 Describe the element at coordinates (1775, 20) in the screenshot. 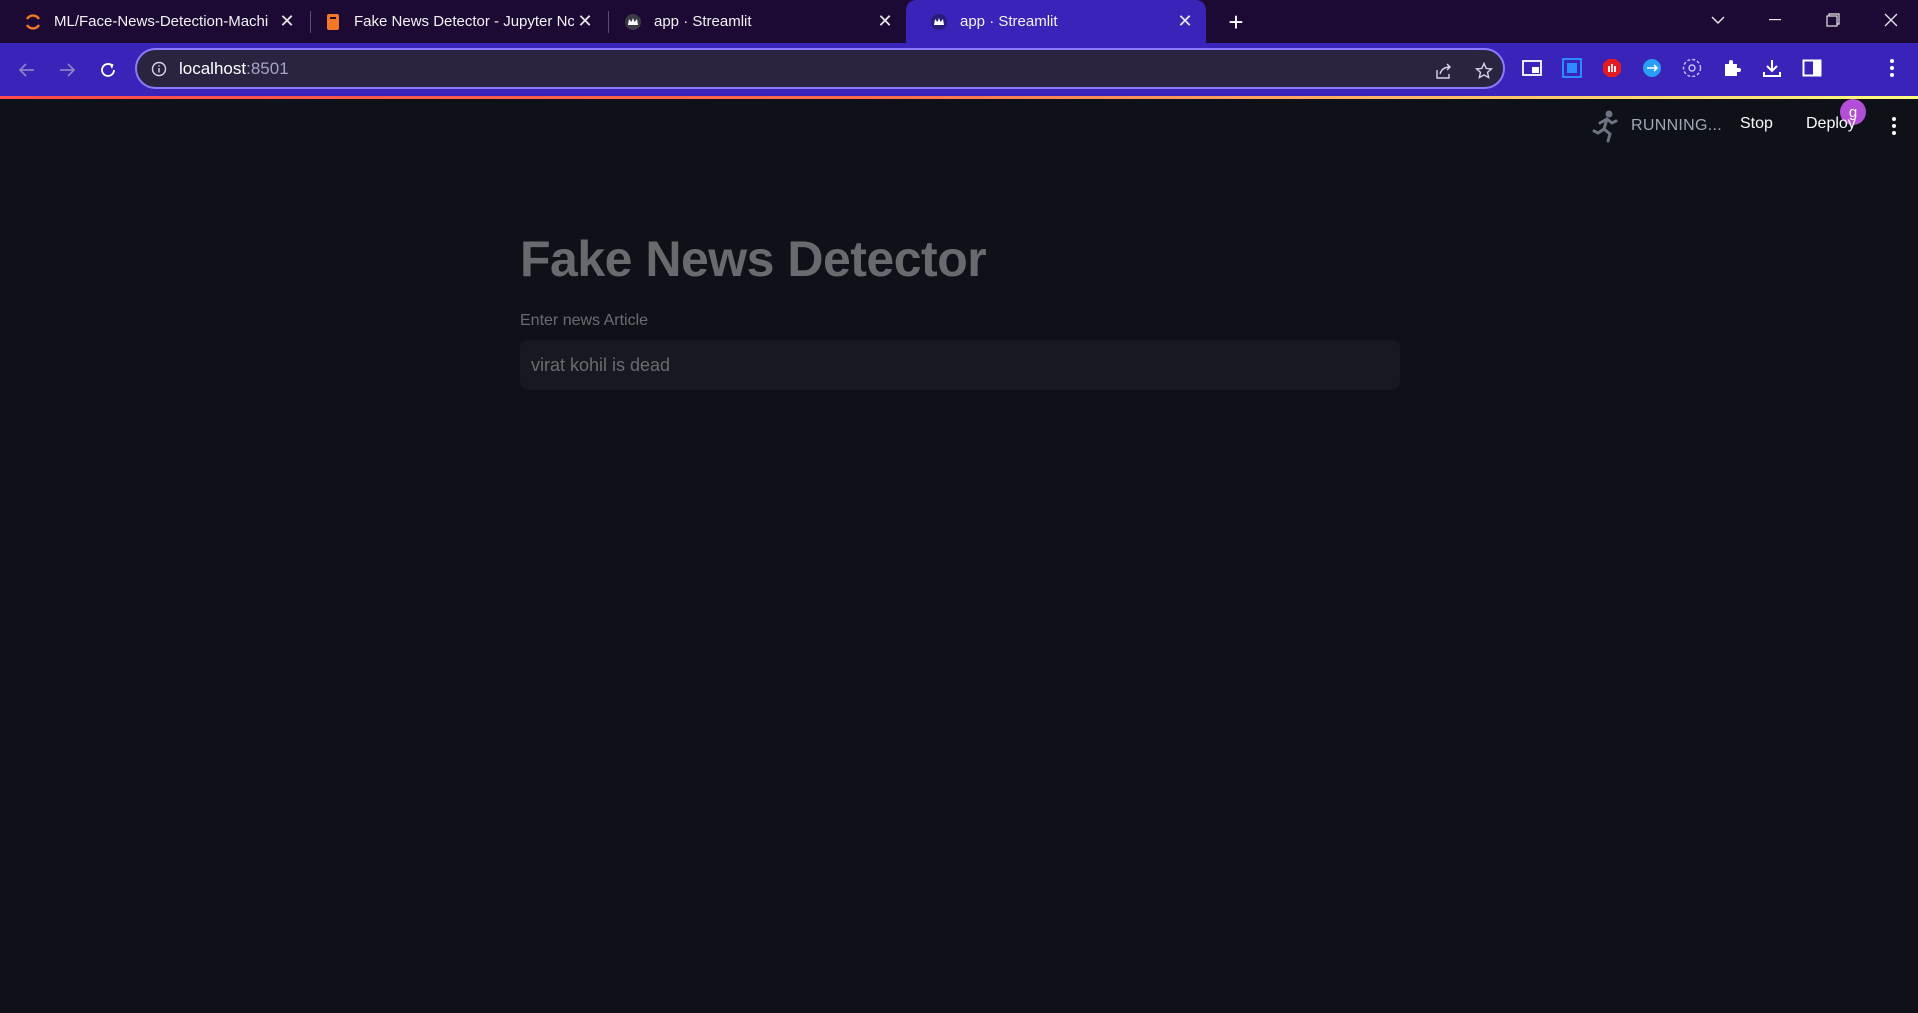

I see `minimize-button` at that location.